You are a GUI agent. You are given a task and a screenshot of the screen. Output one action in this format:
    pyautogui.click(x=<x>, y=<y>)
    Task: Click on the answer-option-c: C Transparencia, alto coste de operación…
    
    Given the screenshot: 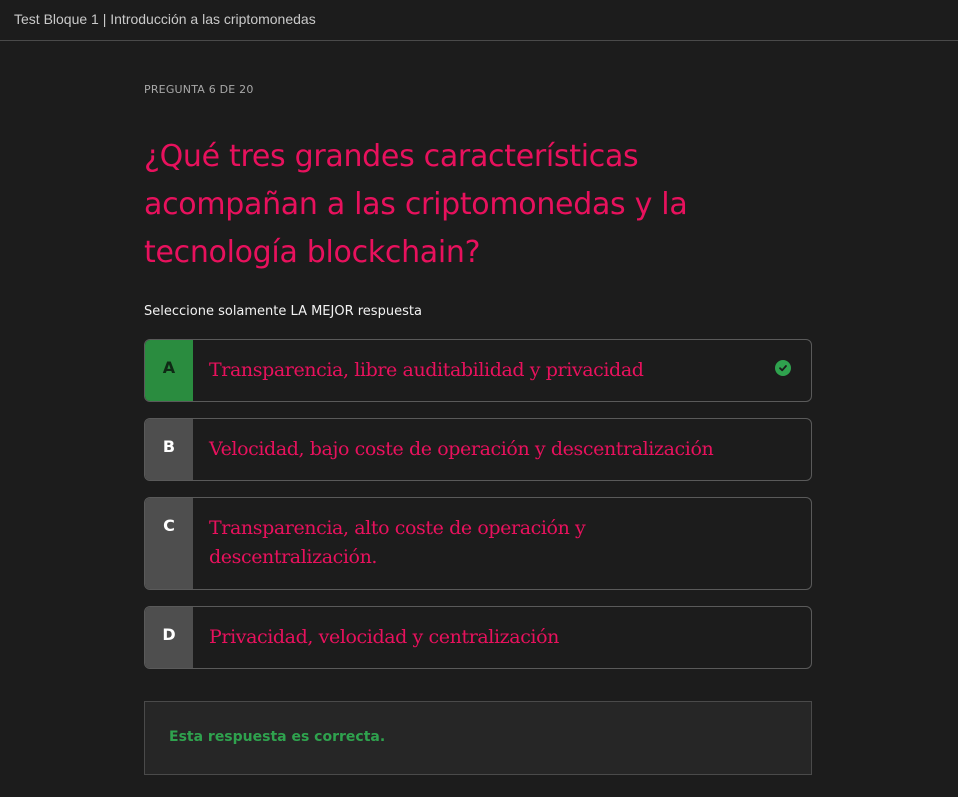 What is the action you would take?
    pyautogui.click(x=478, y=543)
    